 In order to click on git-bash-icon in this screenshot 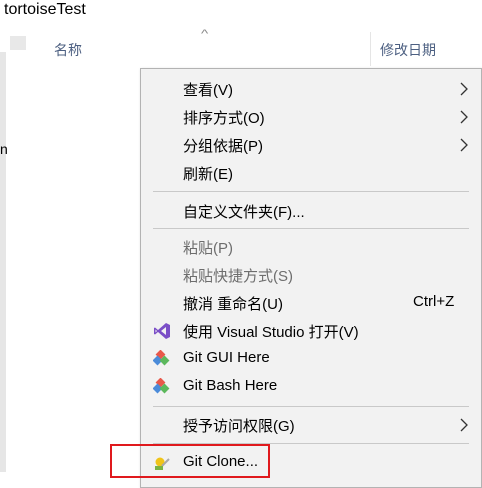, I will do `click(161, 386)`.